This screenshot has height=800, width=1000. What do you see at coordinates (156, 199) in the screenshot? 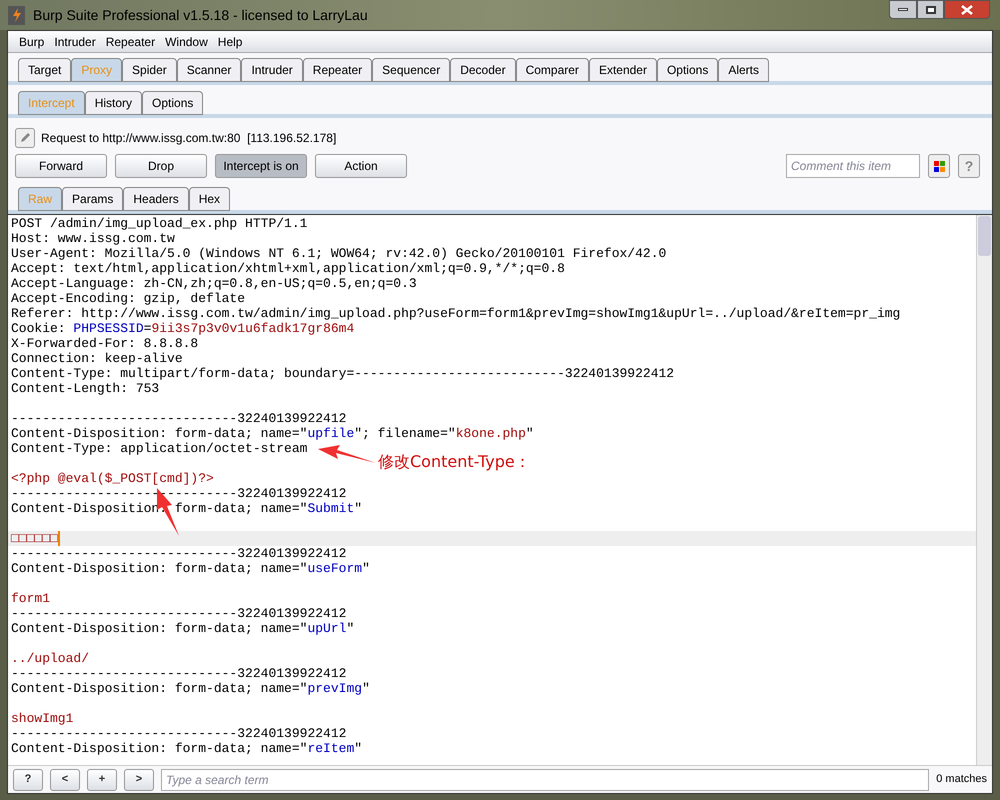
I see `tab: Headers` at bounding box center [156, 199].